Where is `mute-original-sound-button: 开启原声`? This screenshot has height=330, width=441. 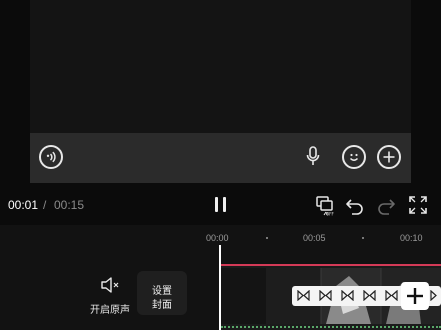
mute-original-sound-button: 开启原声 is located at coordinates (110, 296).